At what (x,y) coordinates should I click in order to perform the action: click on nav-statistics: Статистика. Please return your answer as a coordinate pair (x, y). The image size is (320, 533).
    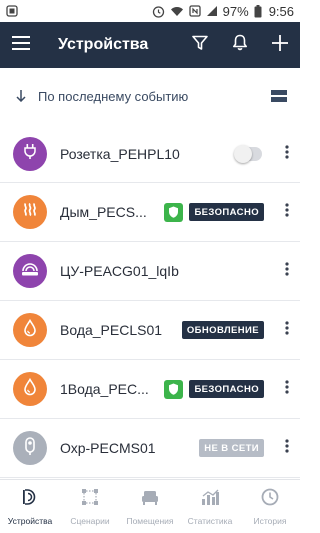
    Looking at the image, I should click on (210, 506).